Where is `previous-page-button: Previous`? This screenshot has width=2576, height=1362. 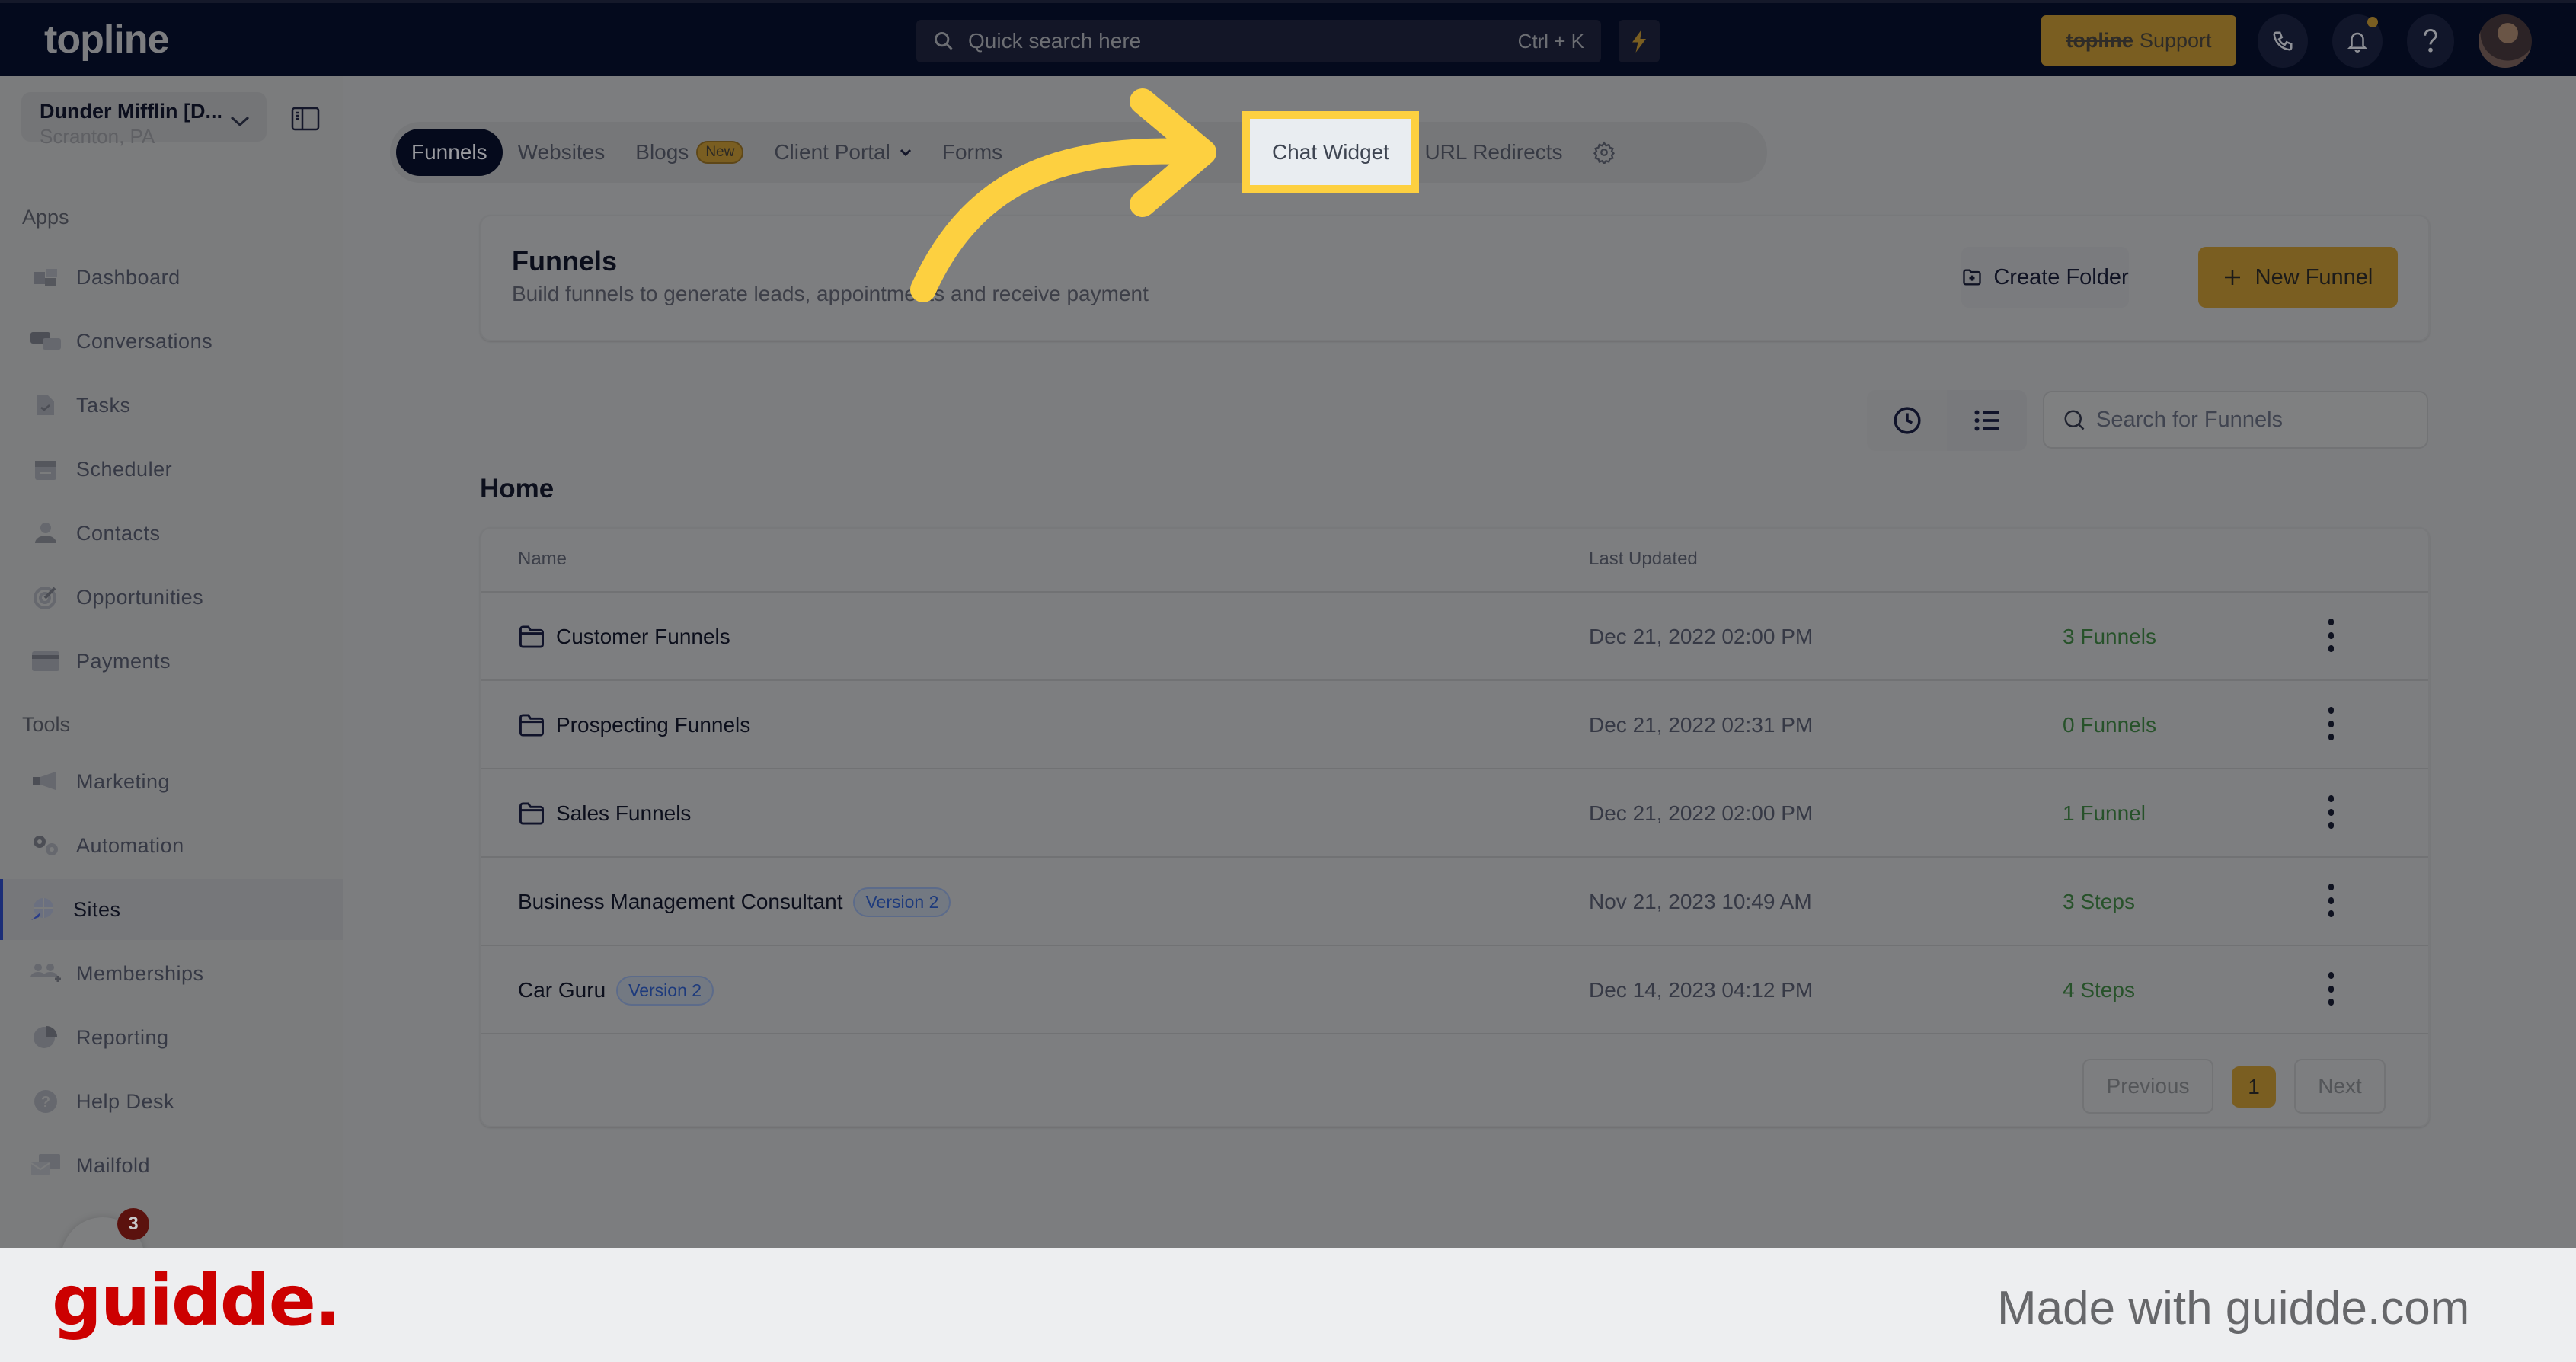
previous-page-button: Previous is located at coordinates (2147, 1086).